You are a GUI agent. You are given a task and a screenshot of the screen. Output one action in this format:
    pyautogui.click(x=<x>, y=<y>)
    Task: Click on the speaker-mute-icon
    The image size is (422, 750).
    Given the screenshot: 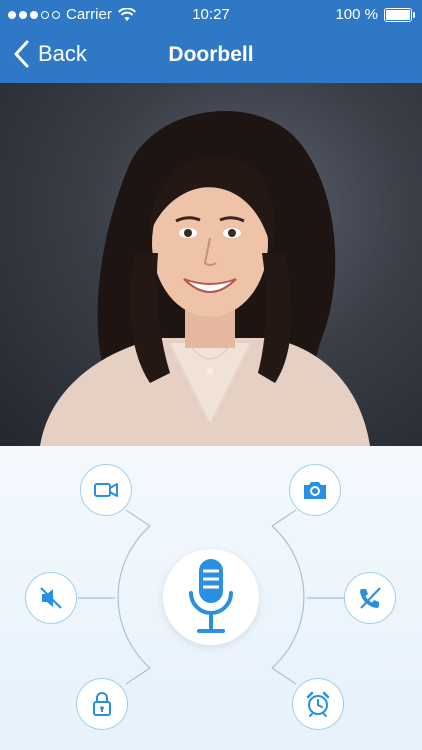 What is the action you would take?
    pyautogui.click(x=51, y=598)
    